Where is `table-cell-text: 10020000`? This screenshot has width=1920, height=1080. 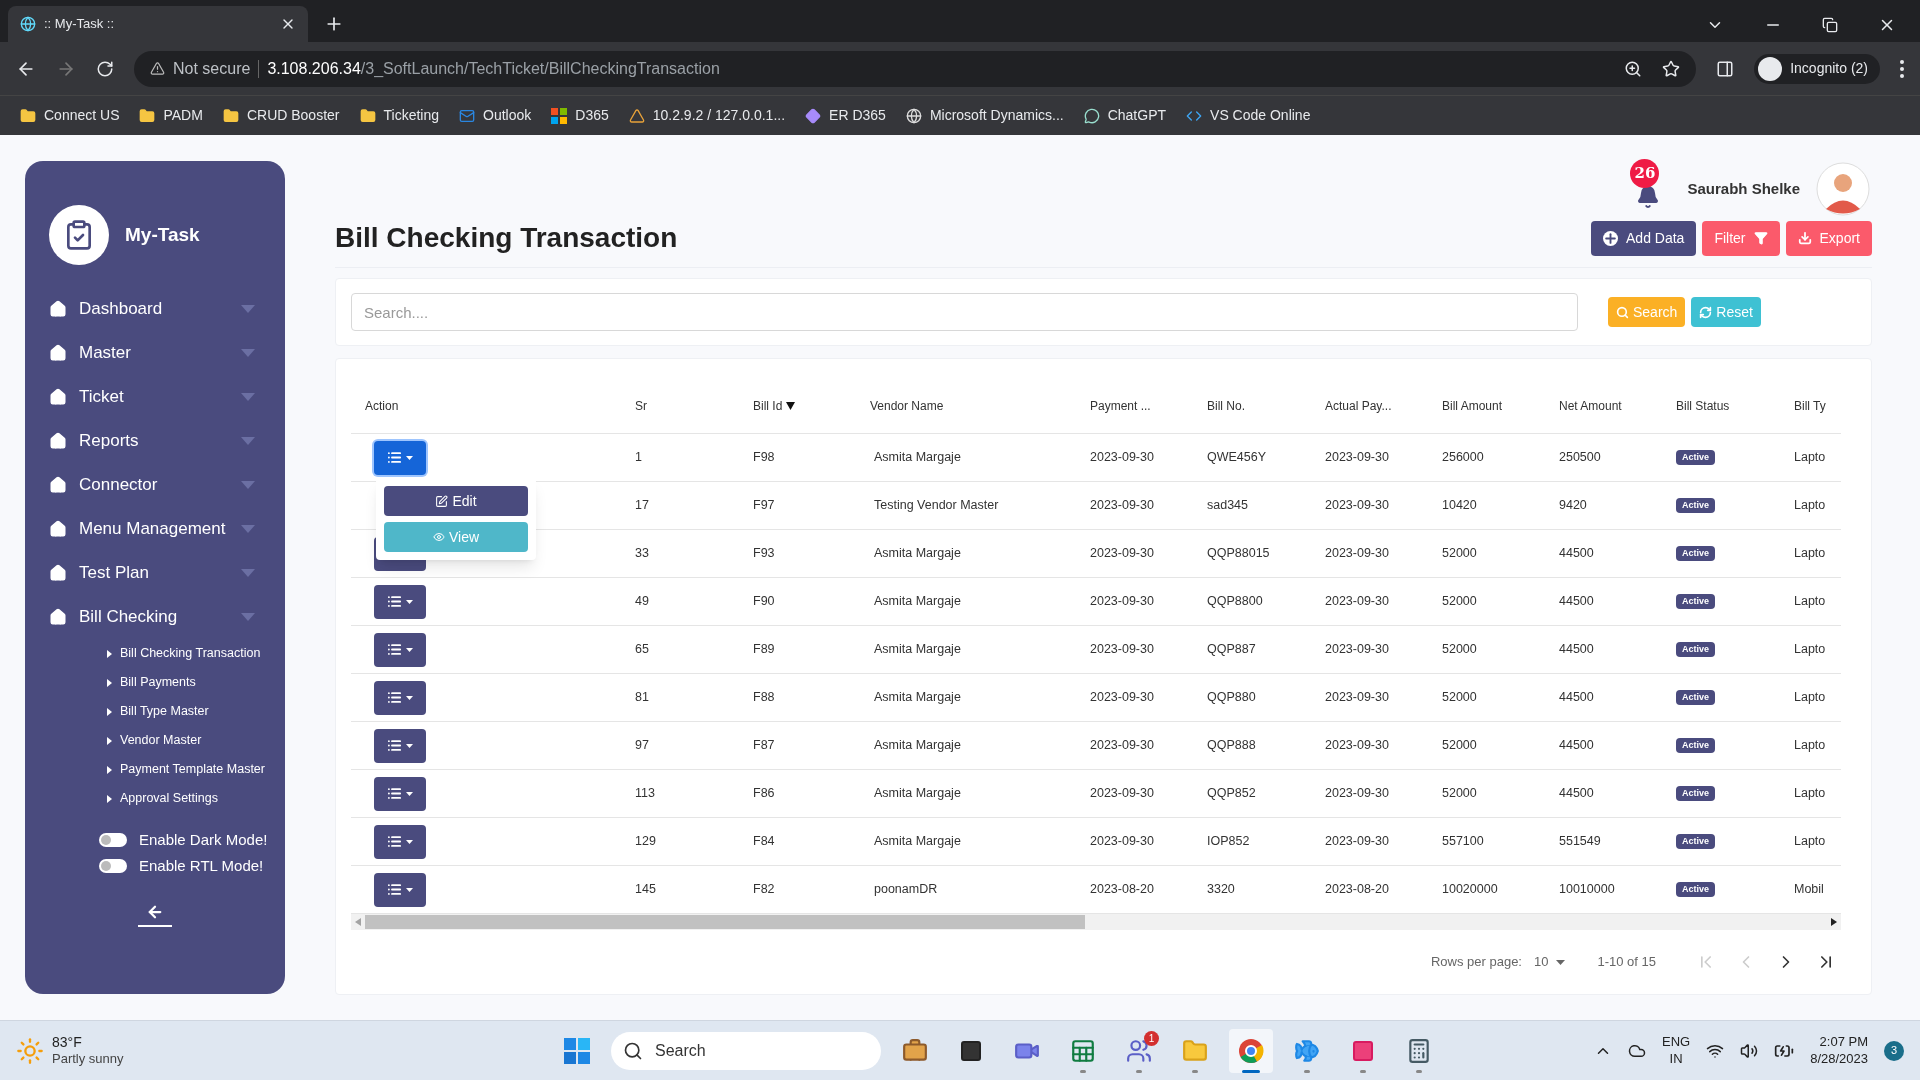 table-cell-text: 10020000 is located at coordinates (1470, 890).